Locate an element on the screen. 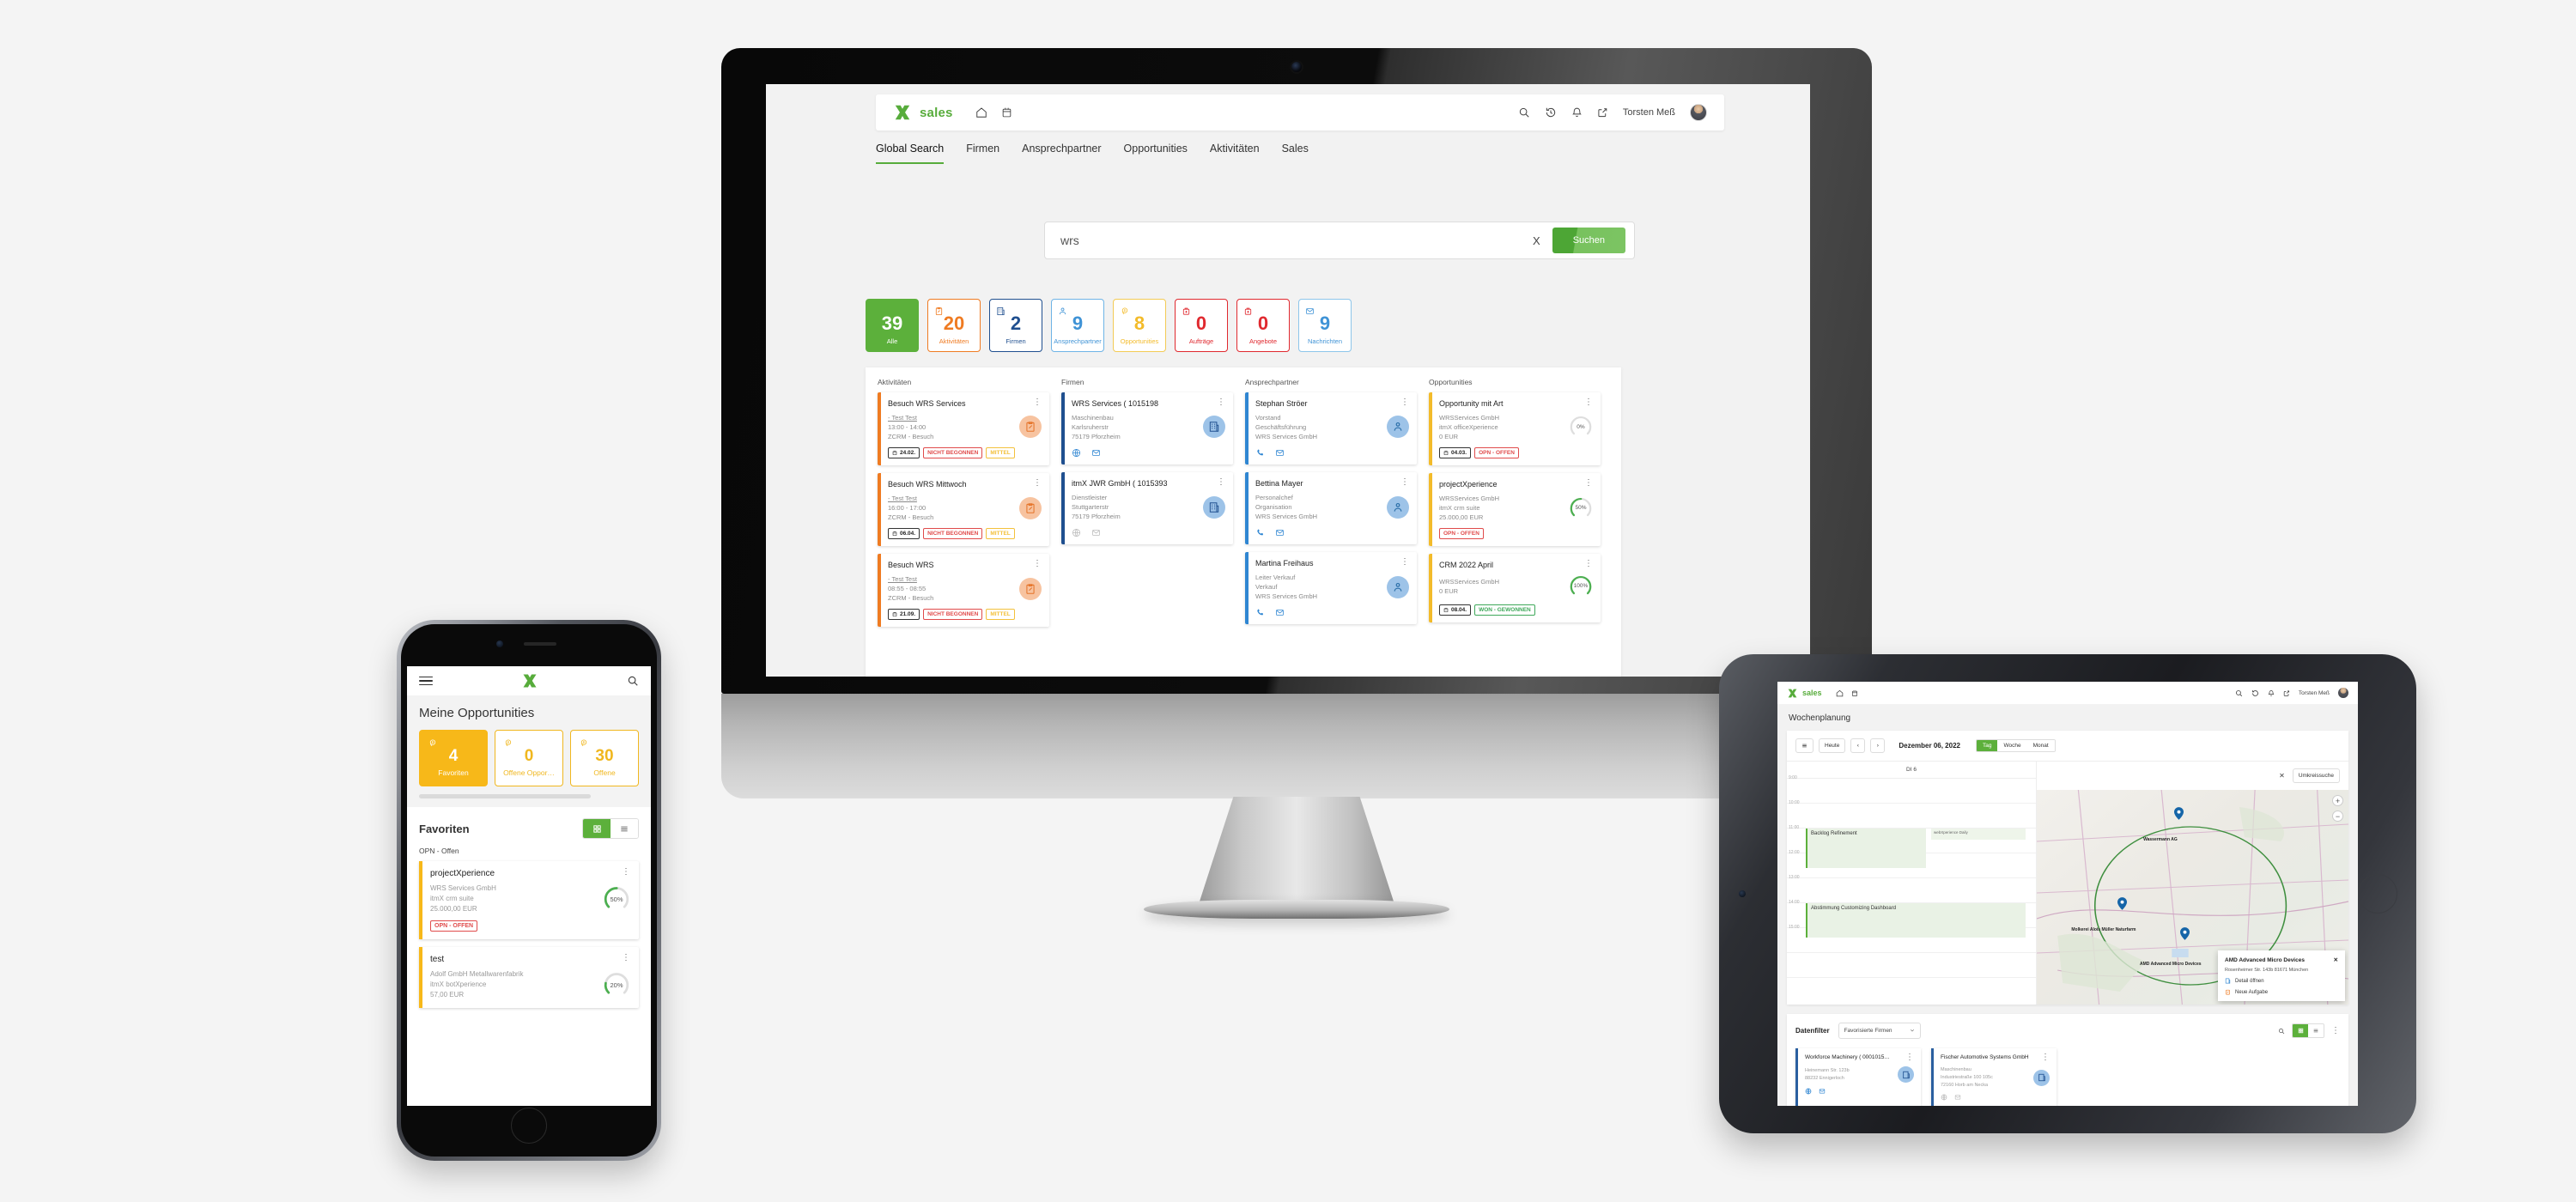  popup-action-task: Neue Aufgabe is located at coordinates (2281, 992).